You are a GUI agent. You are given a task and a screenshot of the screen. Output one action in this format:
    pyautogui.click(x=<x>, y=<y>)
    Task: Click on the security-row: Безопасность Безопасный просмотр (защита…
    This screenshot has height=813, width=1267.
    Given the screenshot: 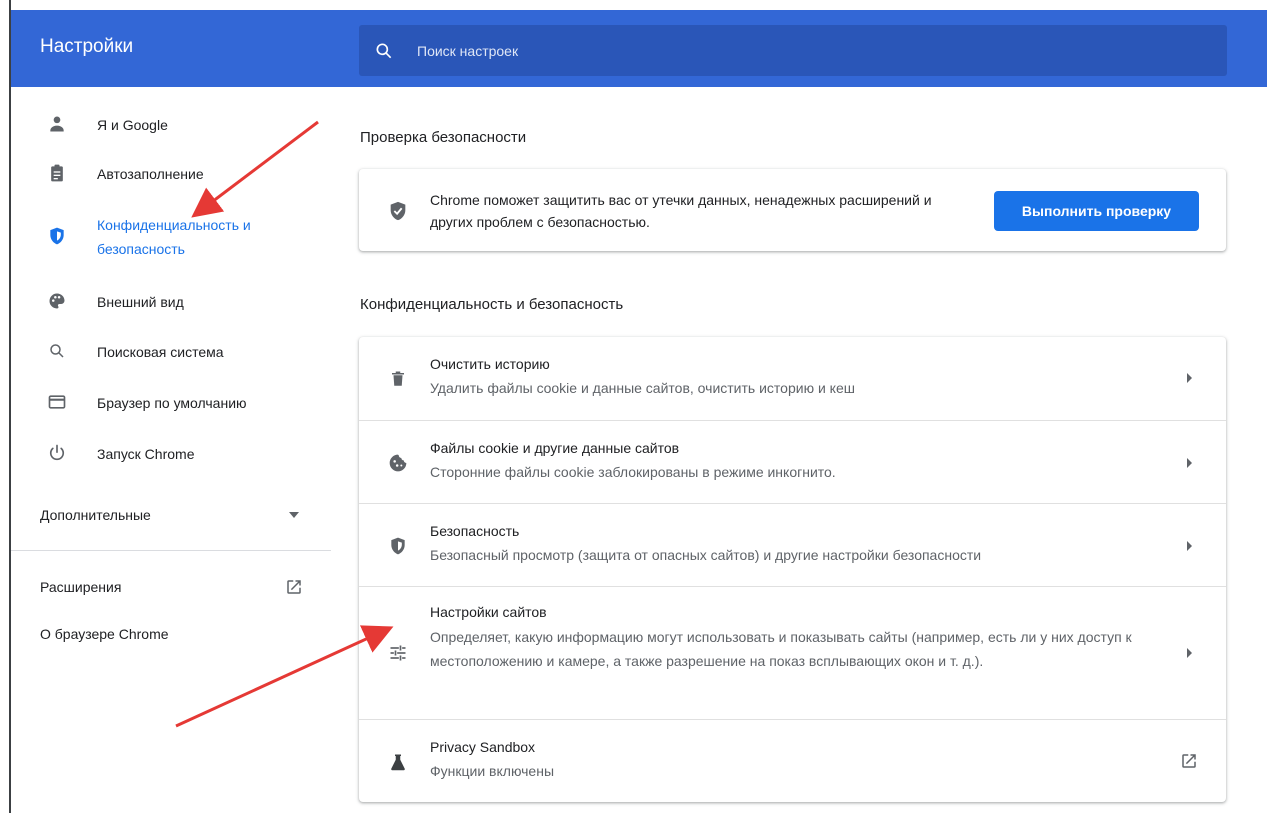 What is the action you would take?
    pyautogui.click(x=792, y=544)
    